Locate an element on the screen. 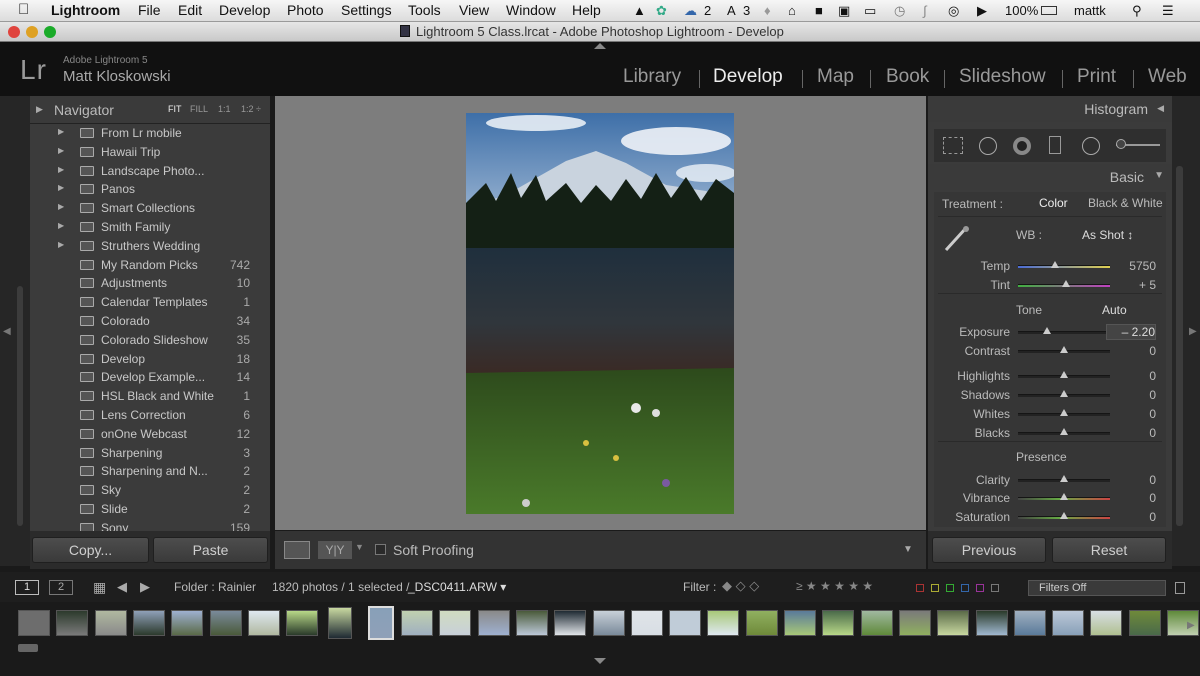  slider-track is located at coordinates (1064, 332).